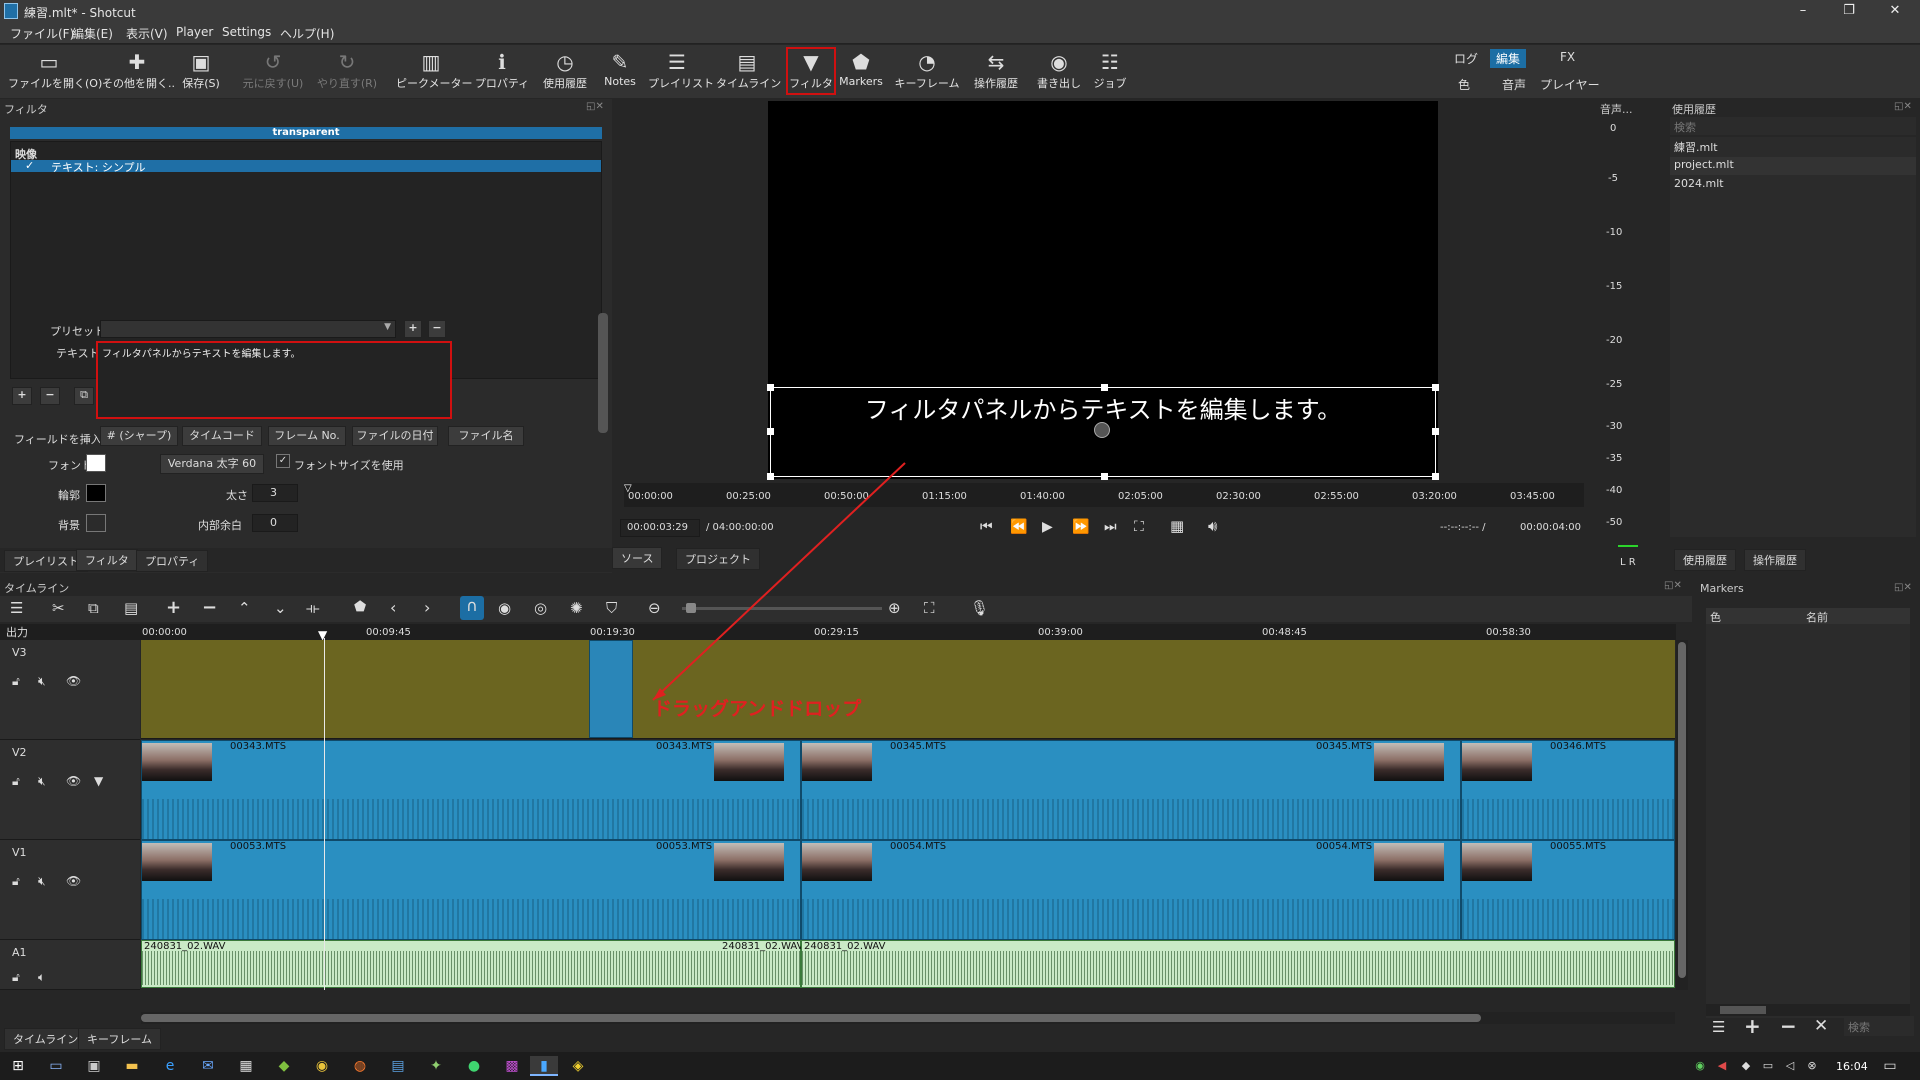 The height and width of the screenshot is (1080, 1920). I want to click on markers-menu-icon: ☰, so click(1718, 1027).